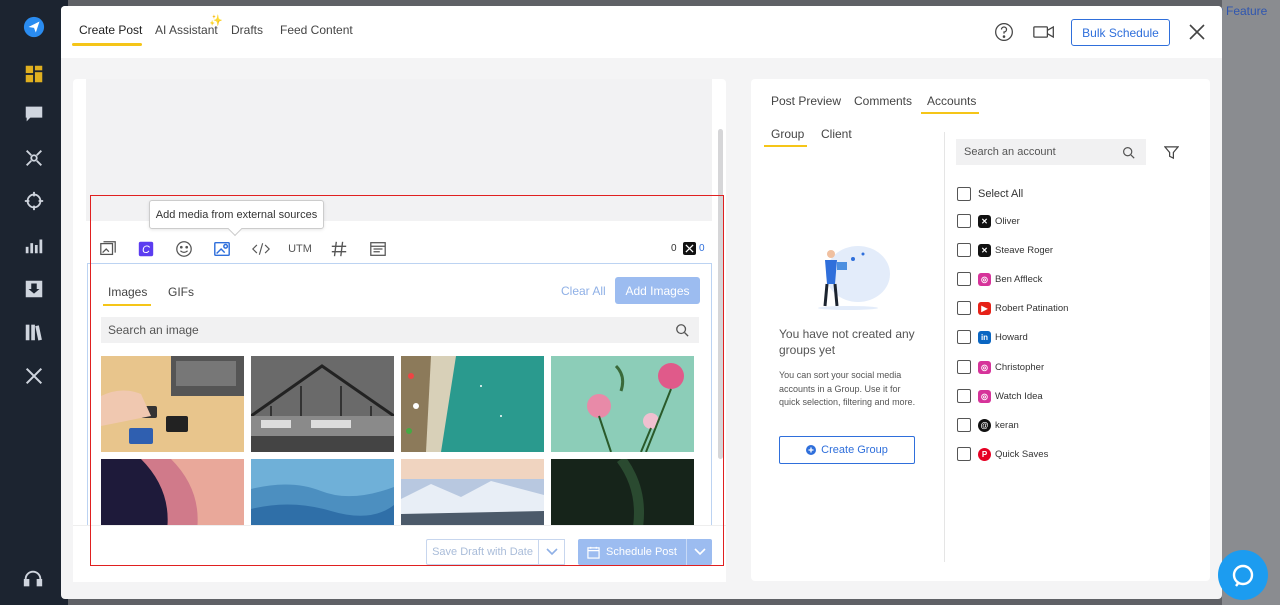  Describe the element at coordinates (1019, 279) in the screenshot. I see `account-name: Ben Affleck` at that location.